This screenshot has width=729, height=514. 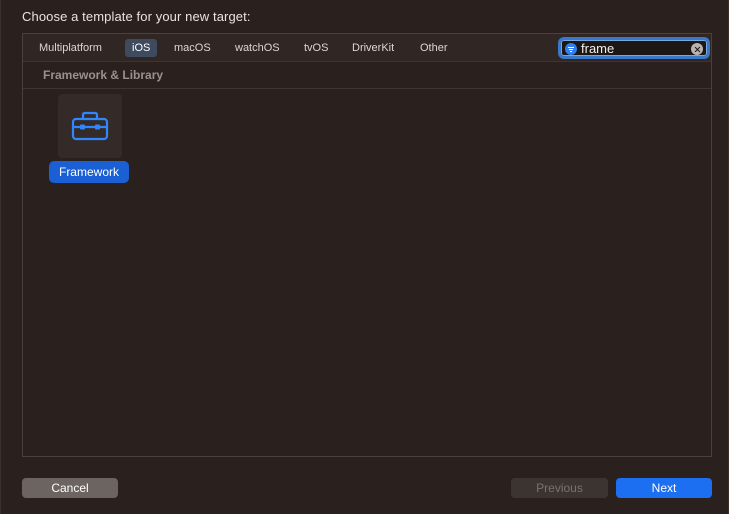 I want to click on section-divider, so click(x=367, y=88).